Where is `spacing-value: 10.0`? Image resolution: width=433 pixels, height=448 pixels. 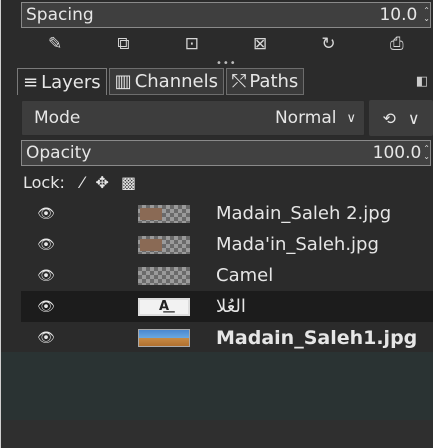 spacing-value: 10.0 is located at coordinates (400, 15).